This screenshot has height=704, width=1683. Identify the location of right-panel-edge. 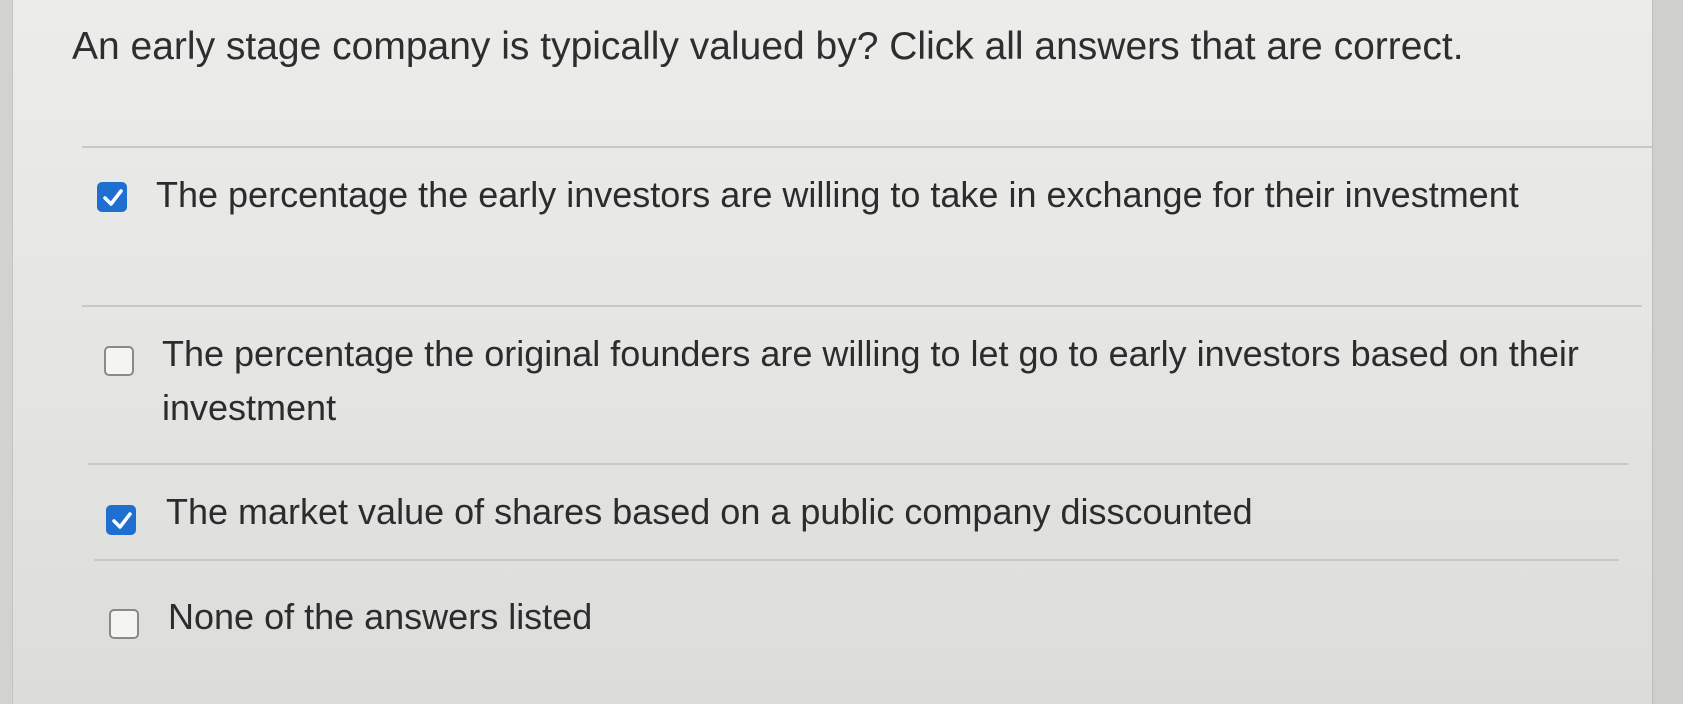
(1667, 352).